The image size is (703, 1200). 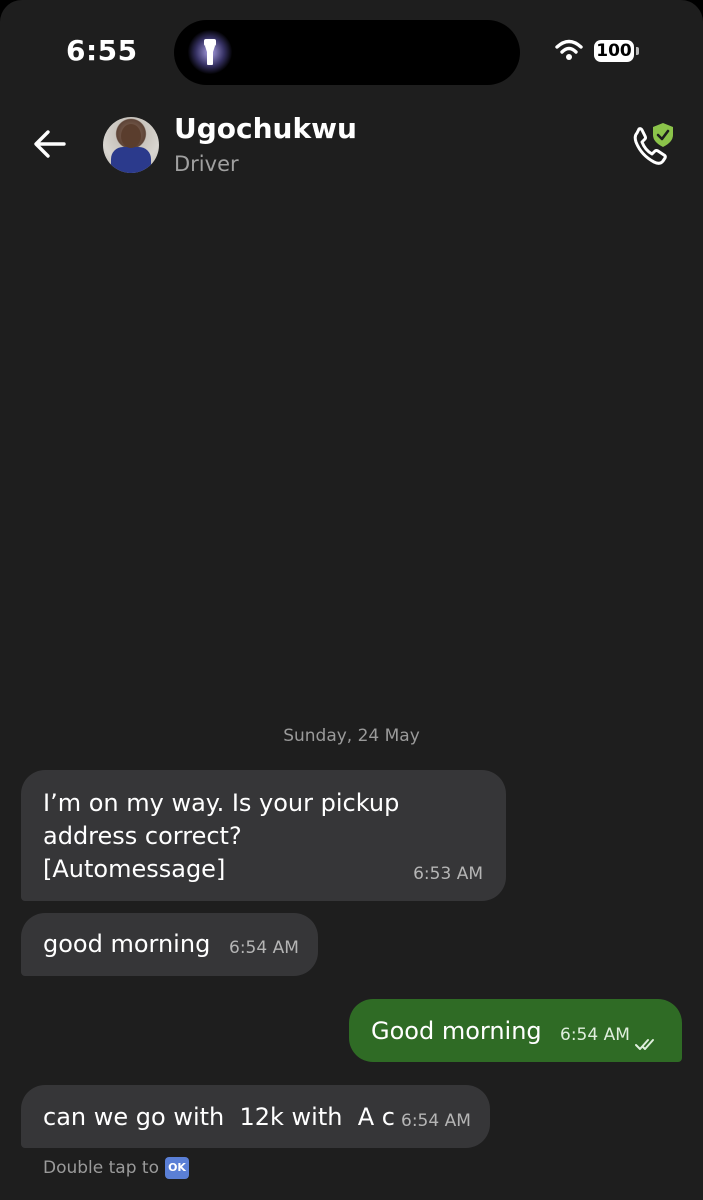 I want to click on message-bubble-incoming: good morning 6:54 AM, so click(x=169, y=944).